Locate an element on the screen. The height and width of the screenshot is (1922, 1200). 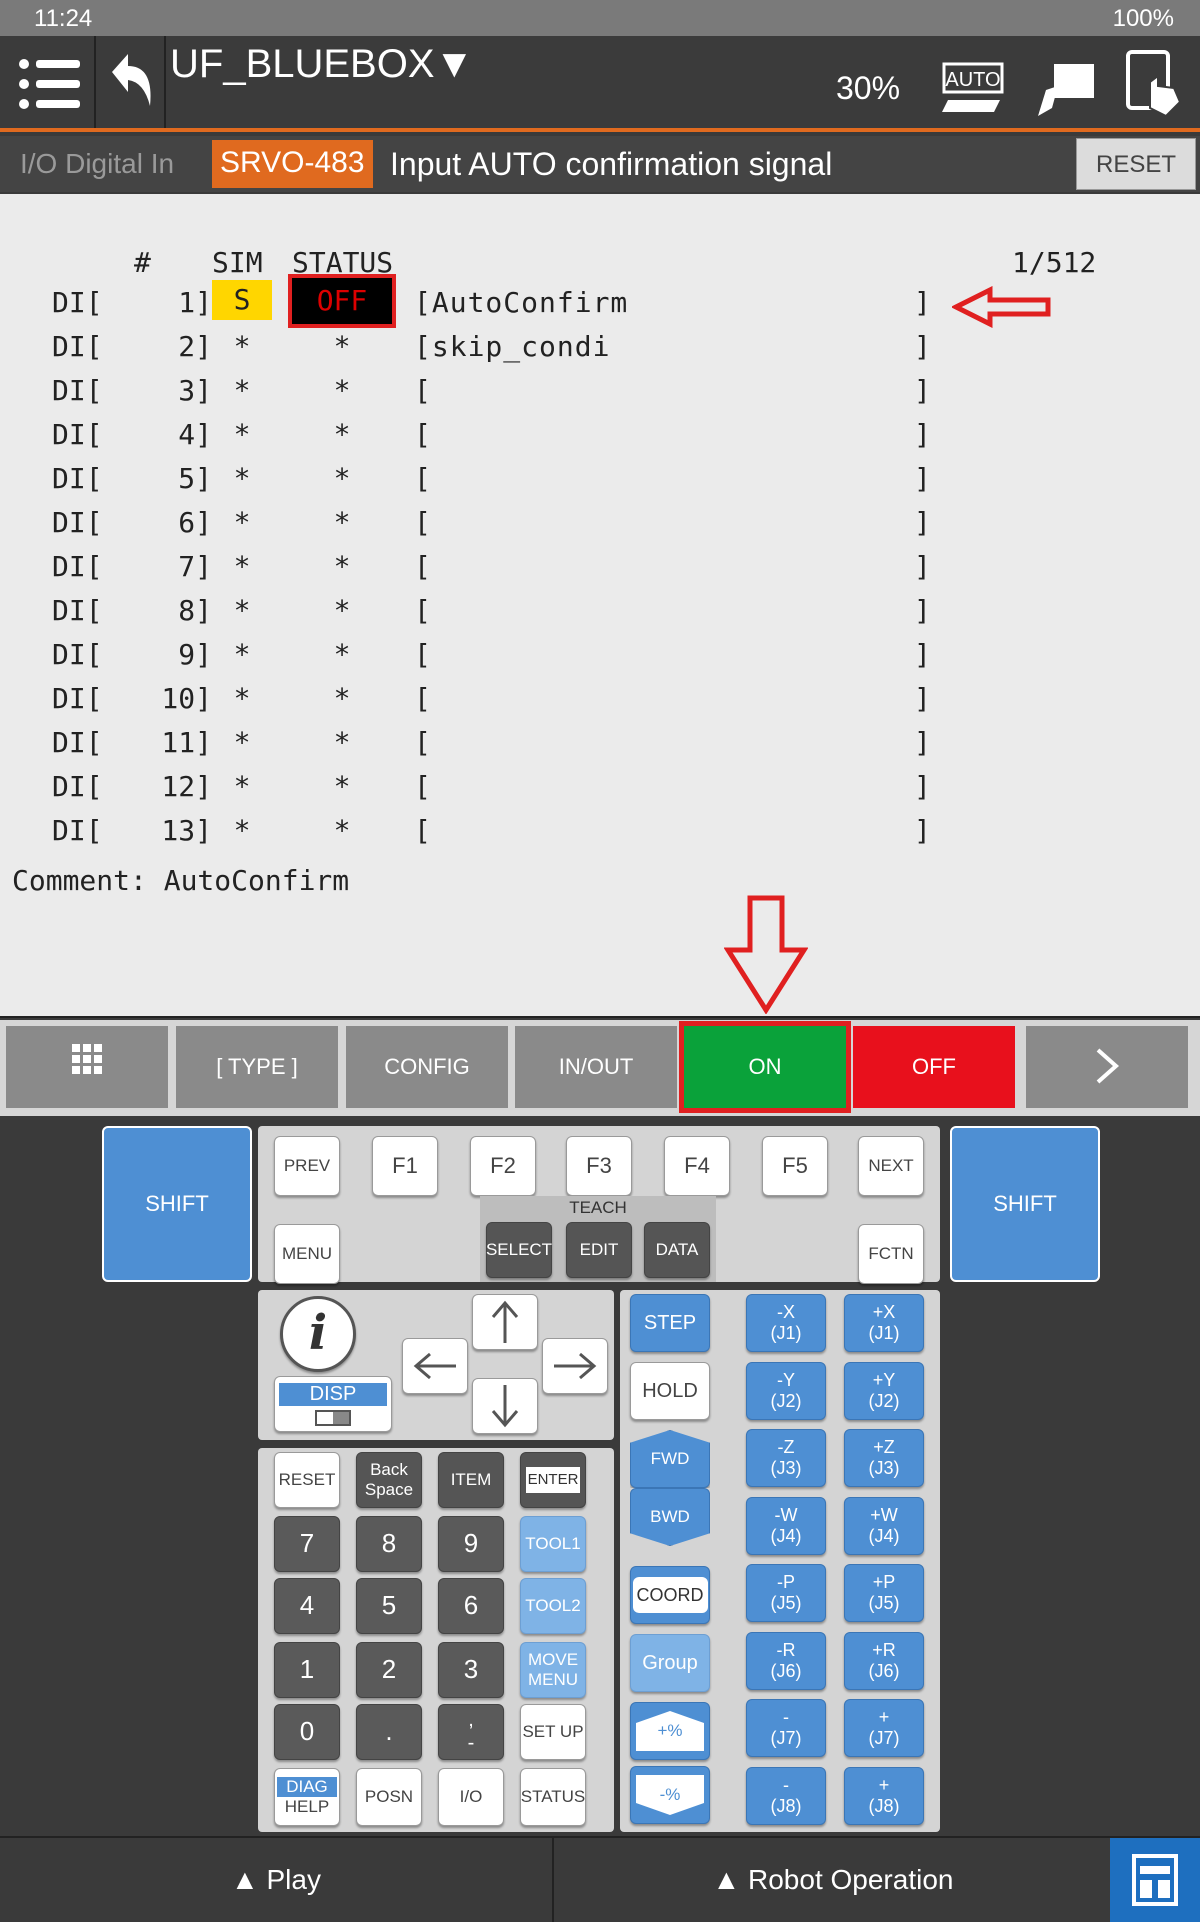
reset-key: RESET is located at coordinates (307, 1480).